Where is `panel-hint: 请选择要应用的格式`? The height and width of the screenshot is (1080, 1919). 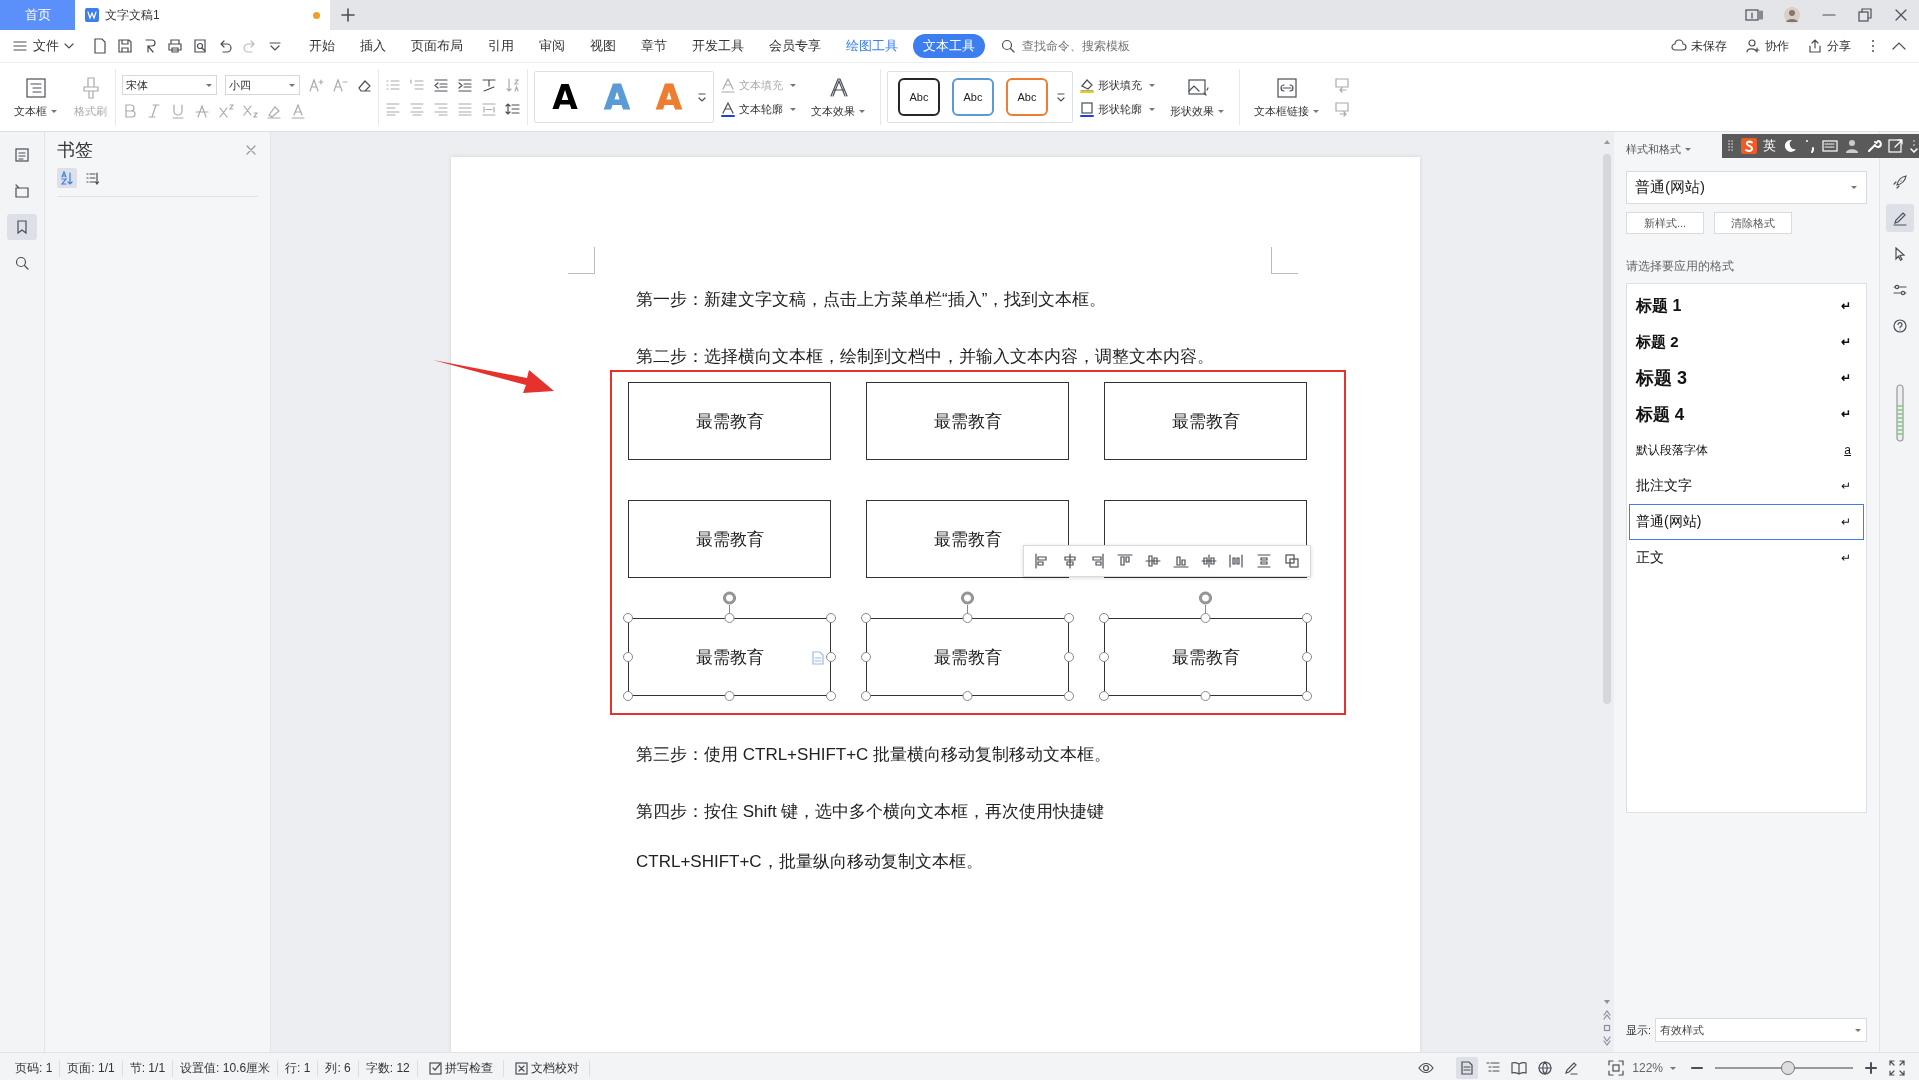
panel-hint: 请选择要应用的格式 is located at coordinates (1680, 266).